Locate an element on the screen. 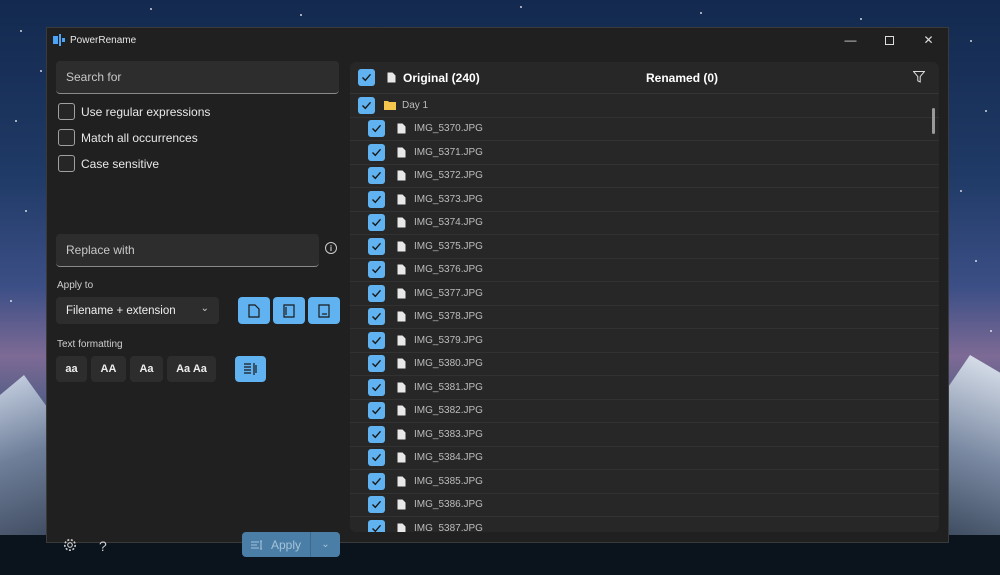  list-item: IMG_5378.JPG is located at coordinates (644, 317).